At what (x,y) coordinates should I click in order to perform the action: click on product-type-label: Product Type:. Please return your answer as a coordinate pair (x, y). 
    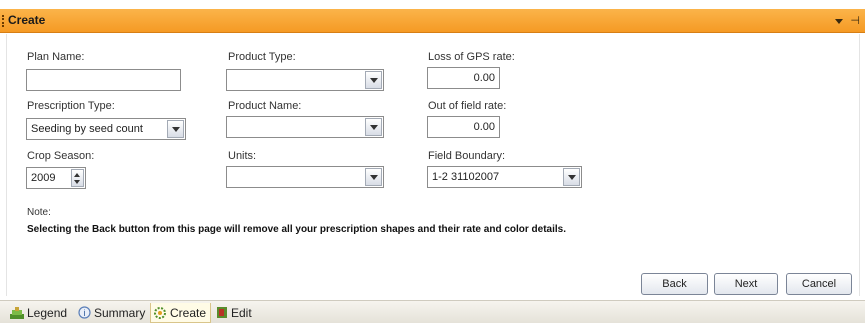
    Looking at the image, I should click on (262, 57).